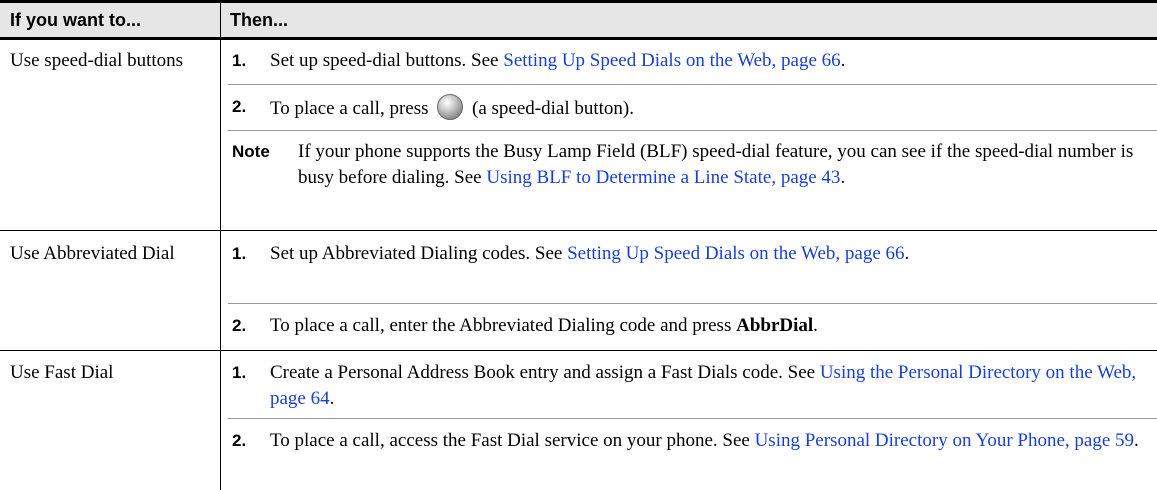  What do you see at coordinates (251, 151) in the screenshot?
I see `note-label: Note` at bounding box center [251, 151].